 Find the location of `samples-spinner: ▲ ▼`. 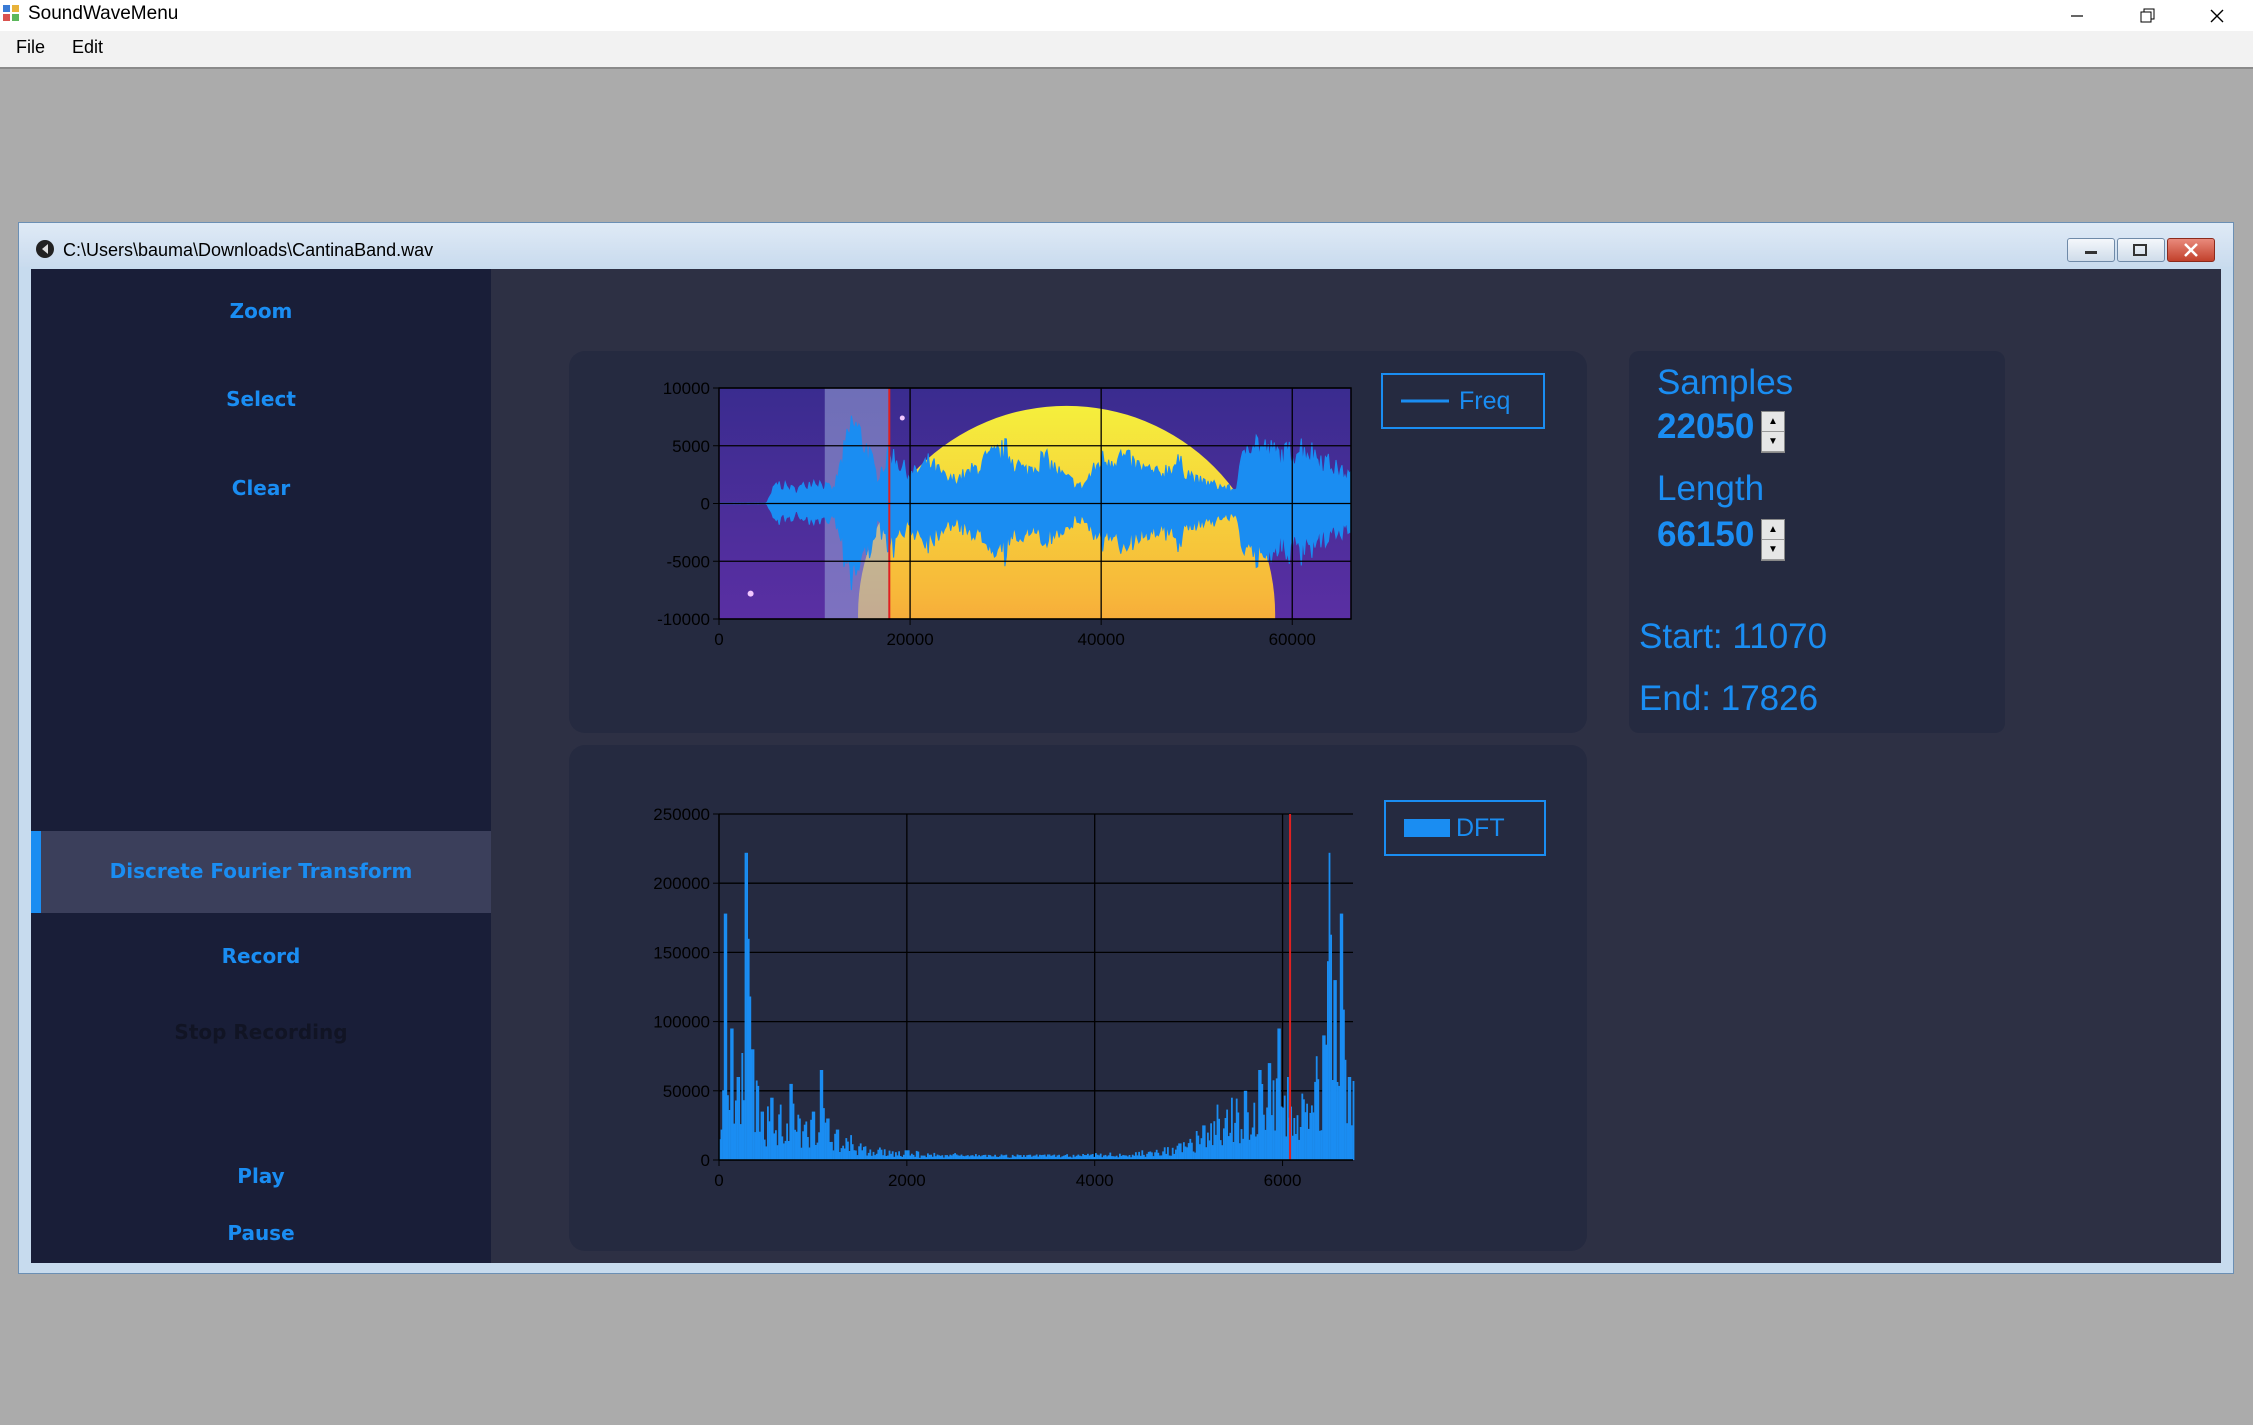

samples-spinner: ▲ ▼ is located at coordinates (1773, 432).